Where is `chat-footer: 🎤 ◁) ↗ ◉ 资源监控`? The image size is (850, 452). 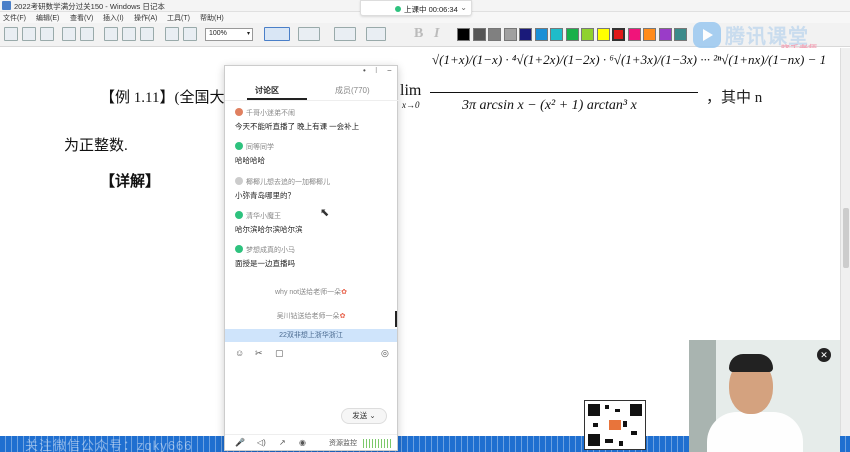
chat-footer: 🎤 ◁) ↗ ◉ 资源监控 is located at coordinates (311, 442).